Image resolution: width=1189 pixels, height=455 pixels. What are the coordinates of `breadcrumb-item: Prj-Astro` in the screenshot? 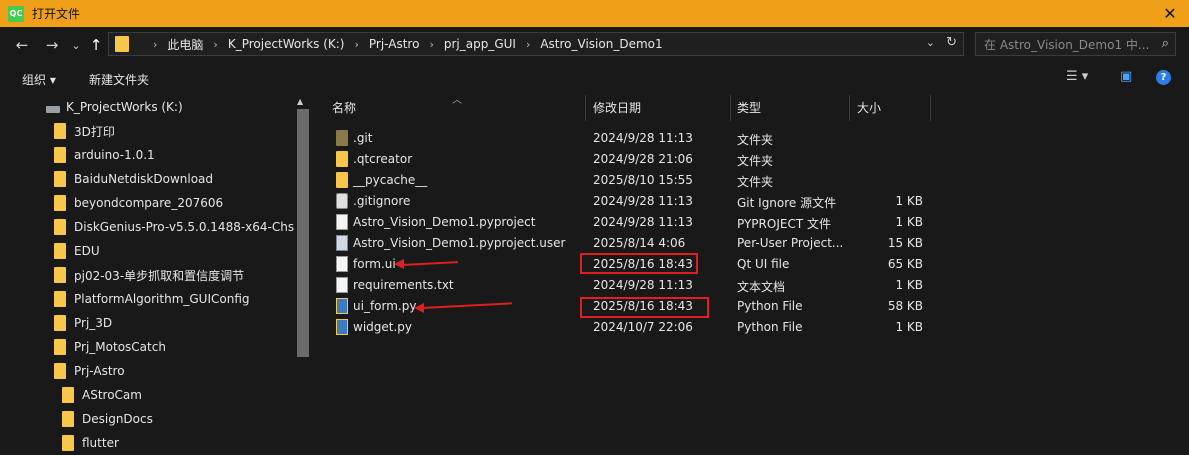 It's located at (394, 44).